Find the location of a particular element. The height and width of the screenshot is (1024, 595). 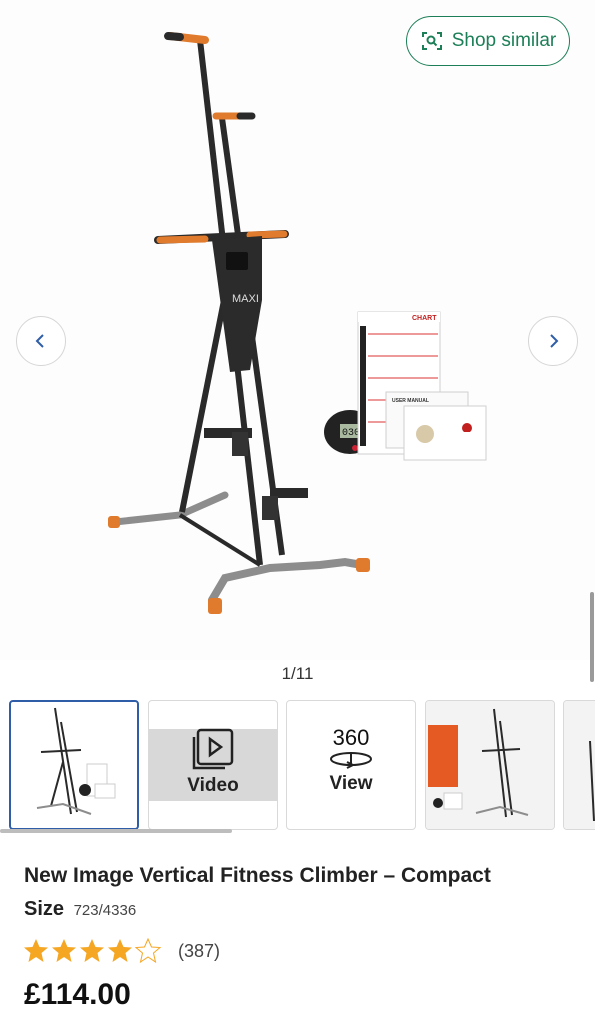

view-360-label: 360 is located at coordinates (351, 737).